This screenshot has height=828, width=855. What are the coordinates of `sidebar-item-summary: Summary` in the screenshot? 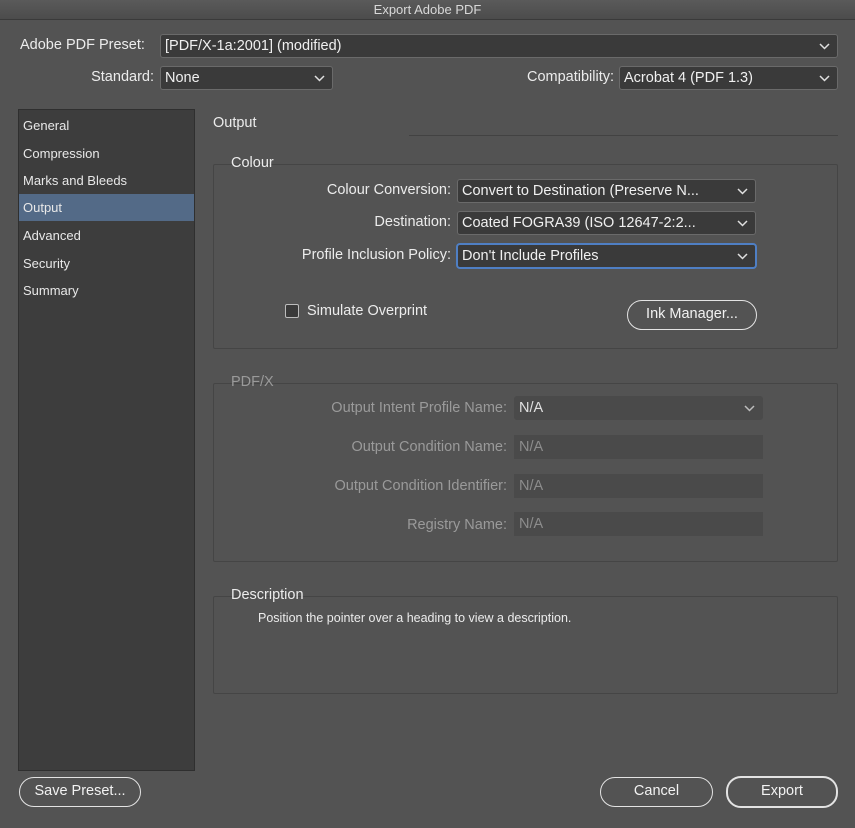 It's located at (106, 290).